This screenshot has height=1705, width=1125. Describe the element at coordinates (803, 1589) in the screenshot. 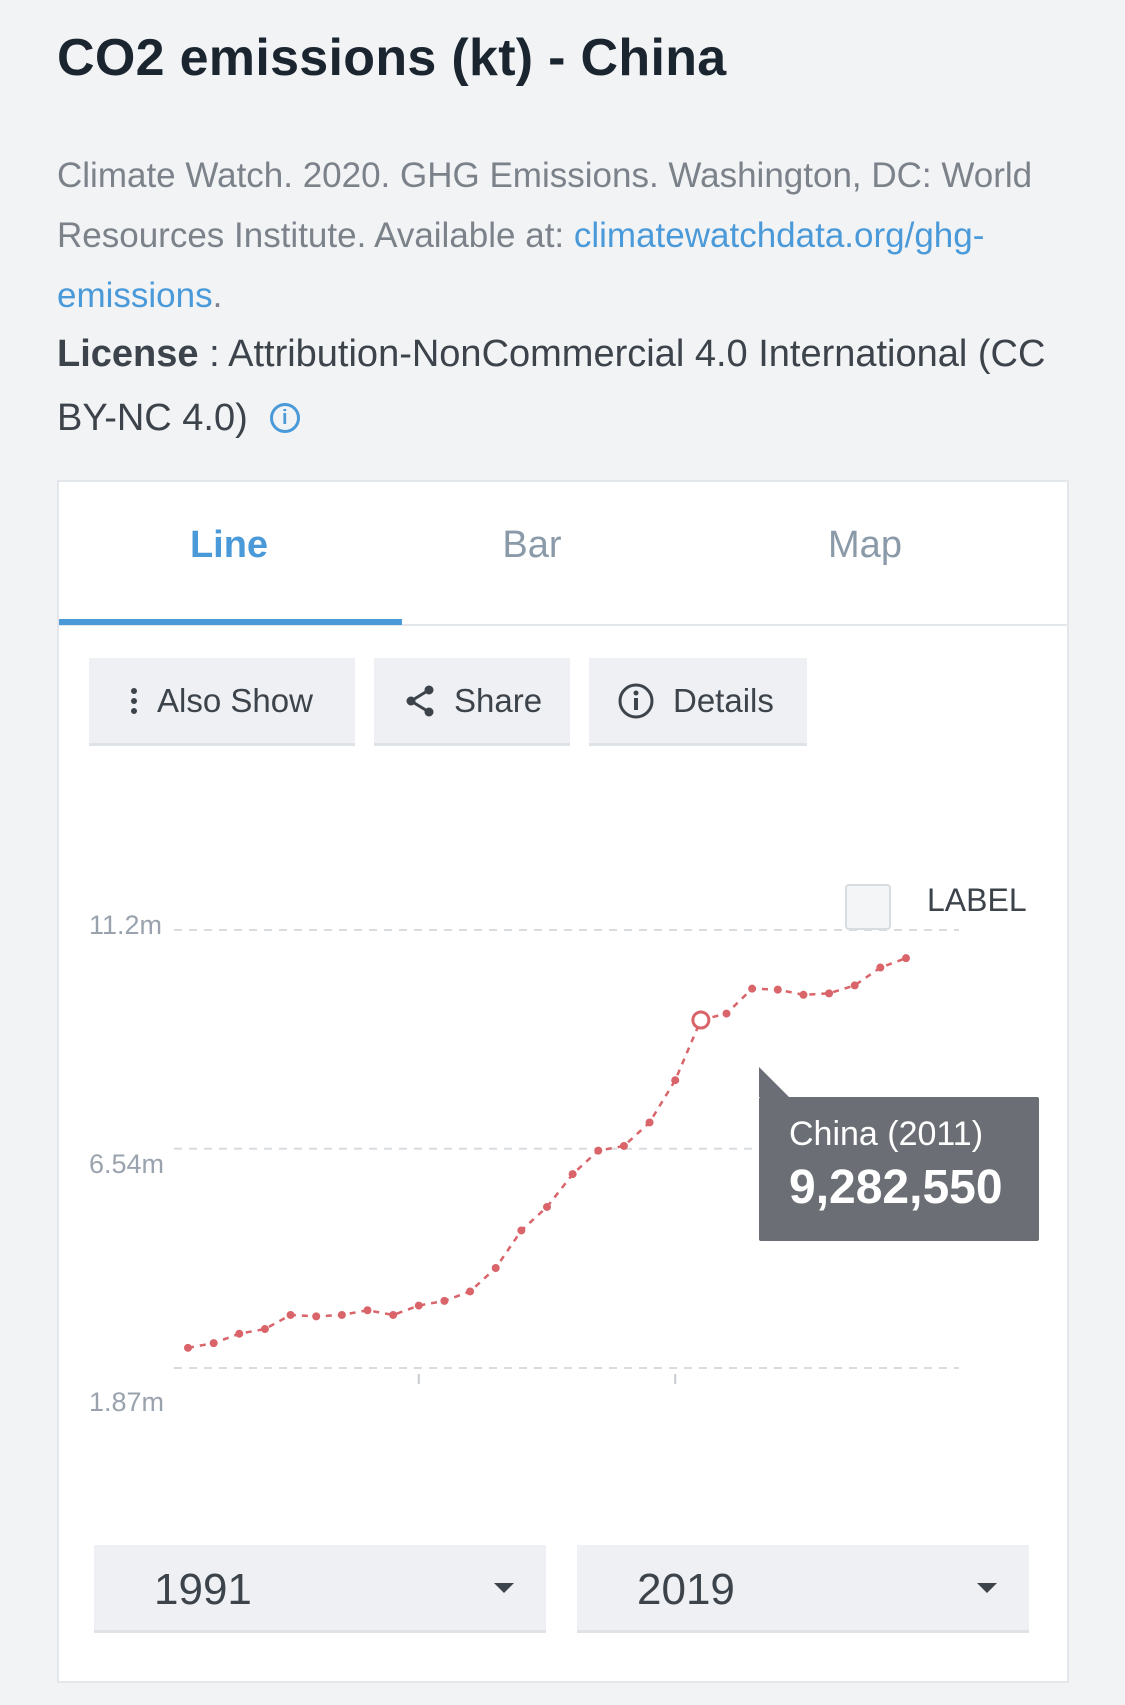

I see `year-to-select: 2019` at that location.